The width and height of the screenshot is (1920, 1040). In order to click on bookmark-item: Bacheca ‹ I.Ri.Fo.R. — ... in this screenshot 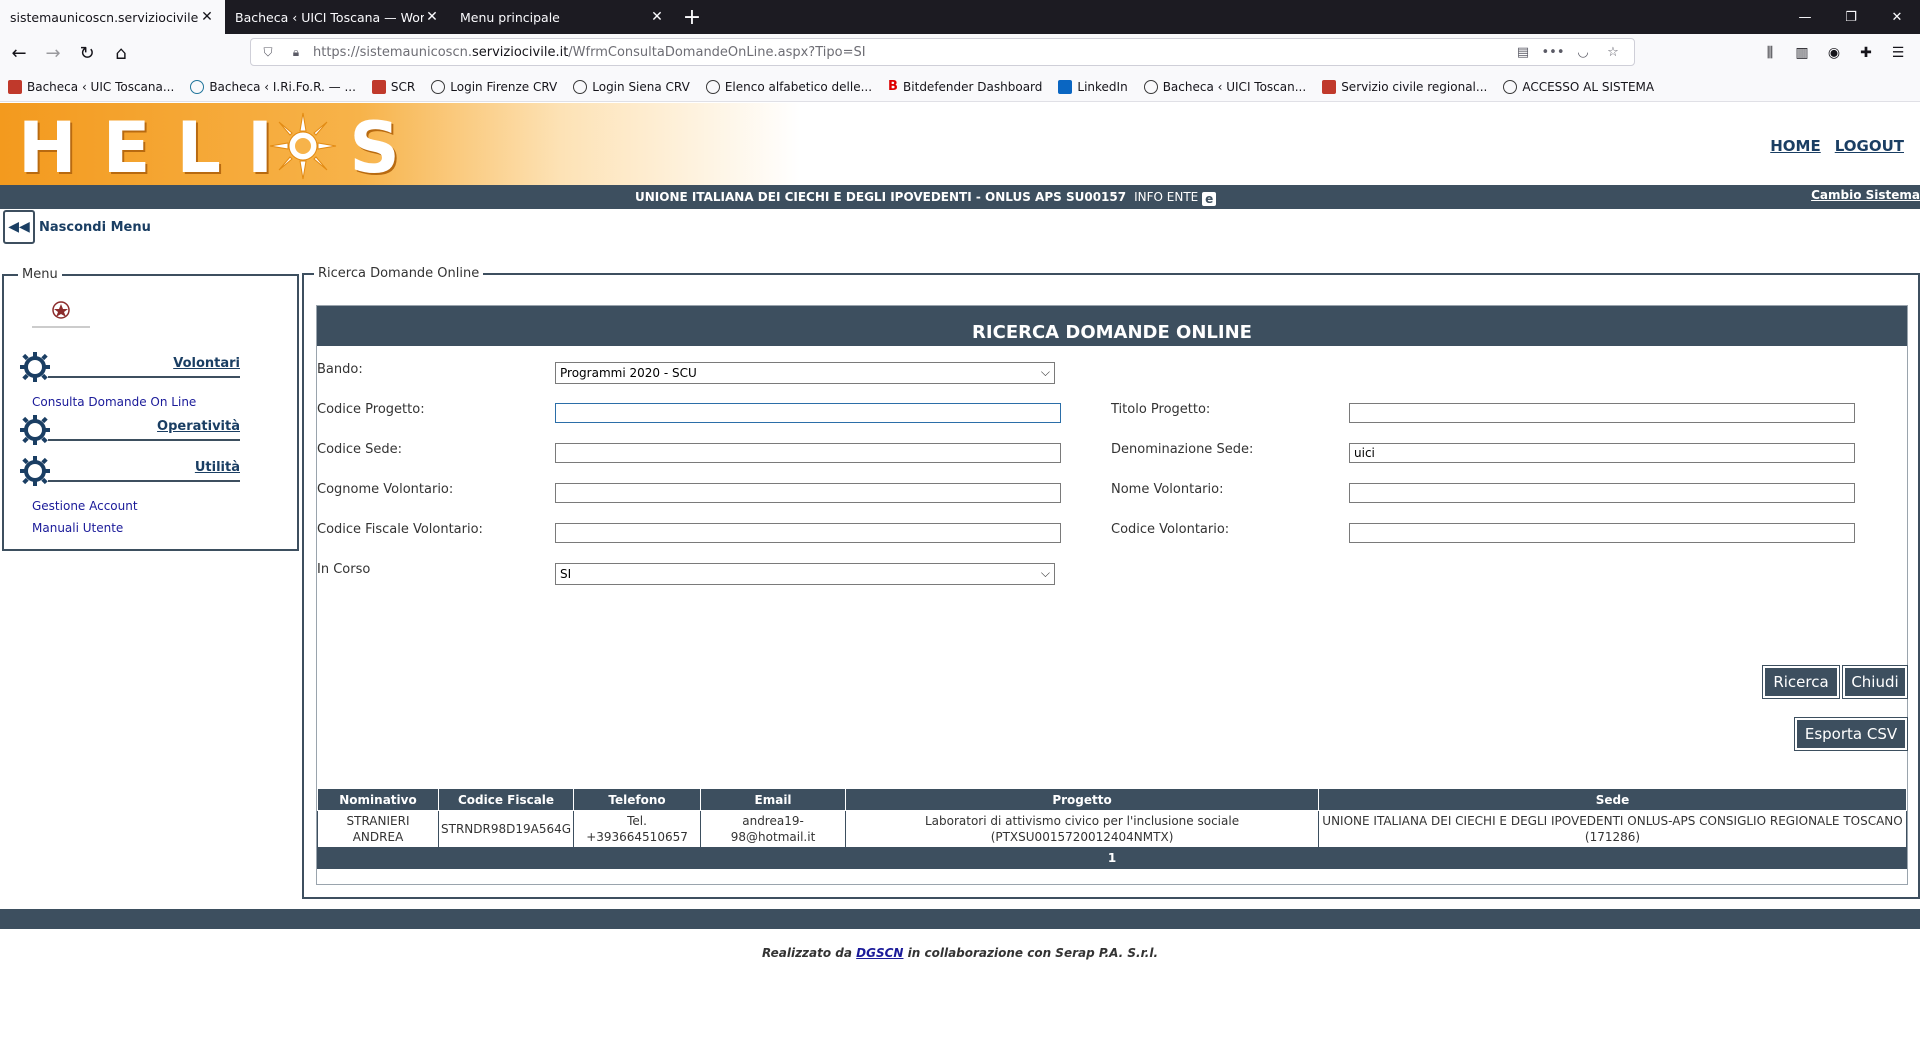, I will do `click(273, 86)`.